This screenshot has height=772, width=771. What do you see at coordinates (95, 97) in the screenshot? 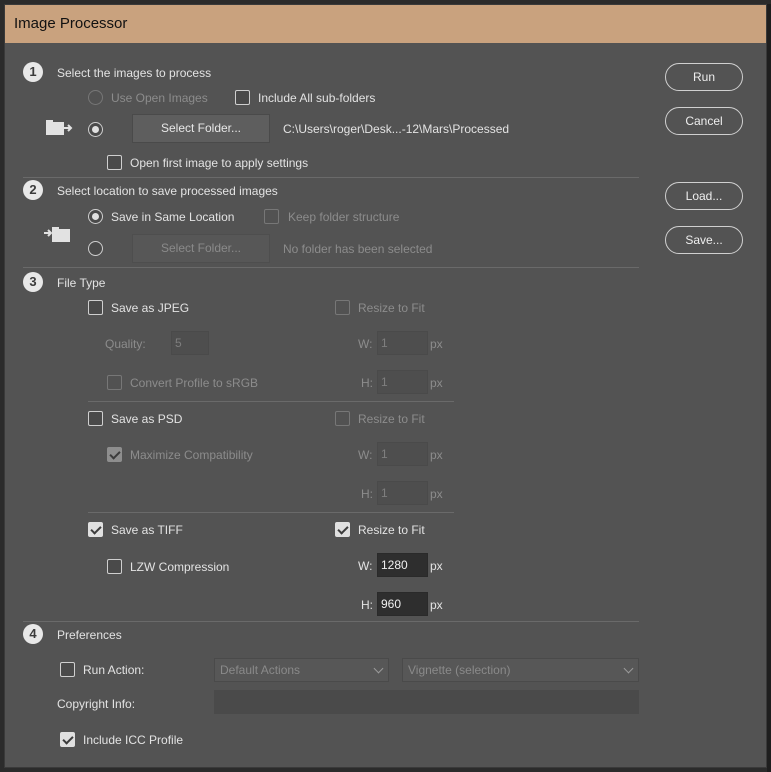
I see `use-open-images-radio` at bounding box center [95, 97].